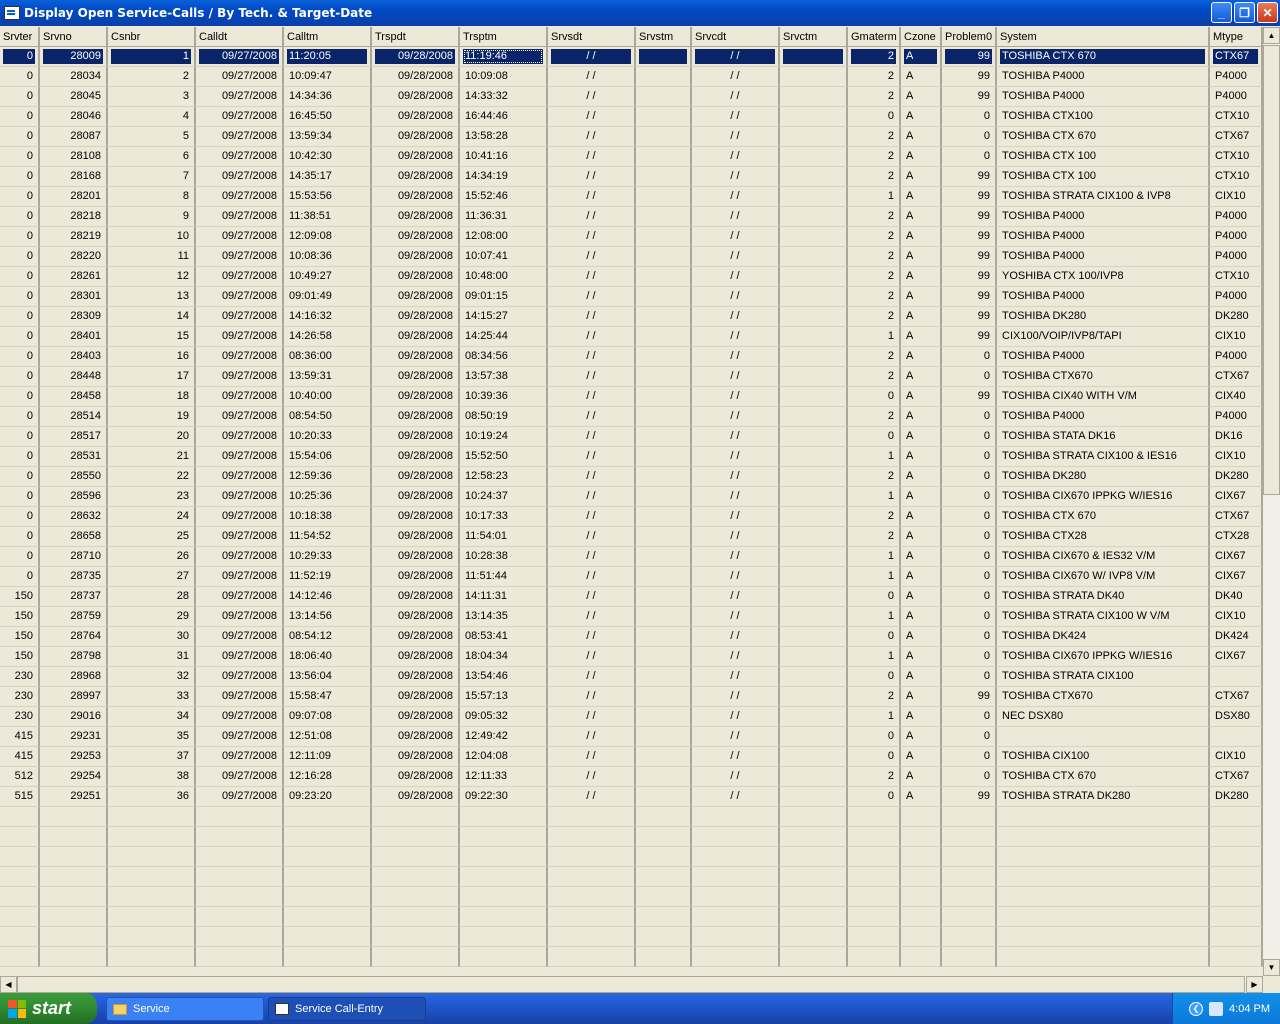 The image size is (1280, 1024). What do you see at coordinates (328, 97) in the screenshot?
I see `cell-calltm: 14:34:36` at bounding box center [328, 97].